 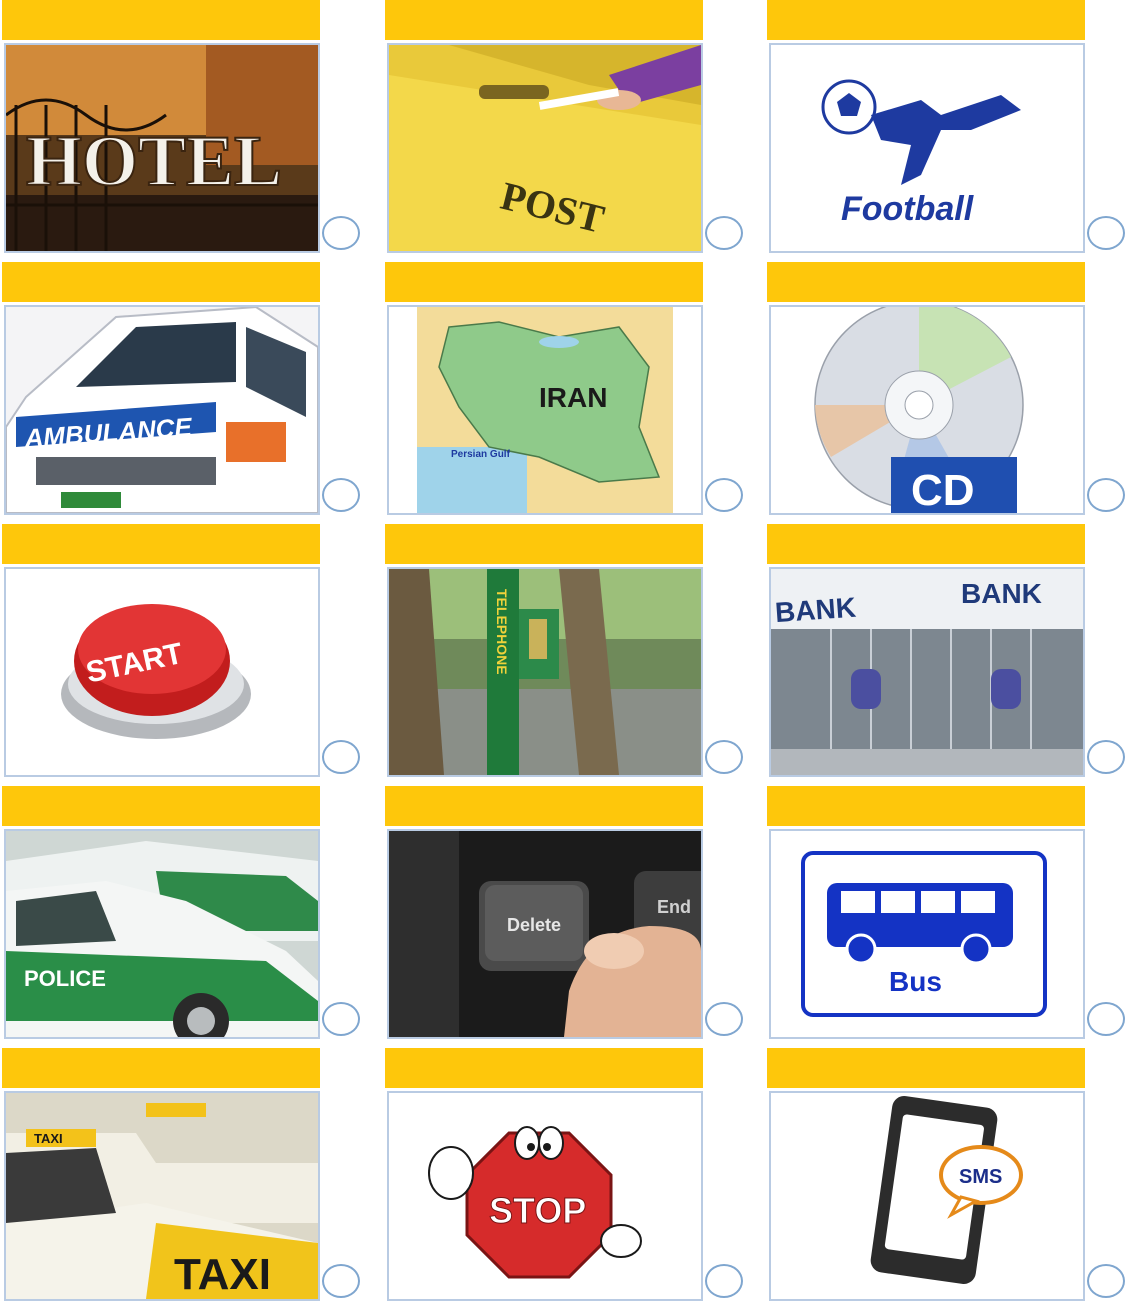 I want to click on card-stop: STOP, so click(x=565, y=1179).